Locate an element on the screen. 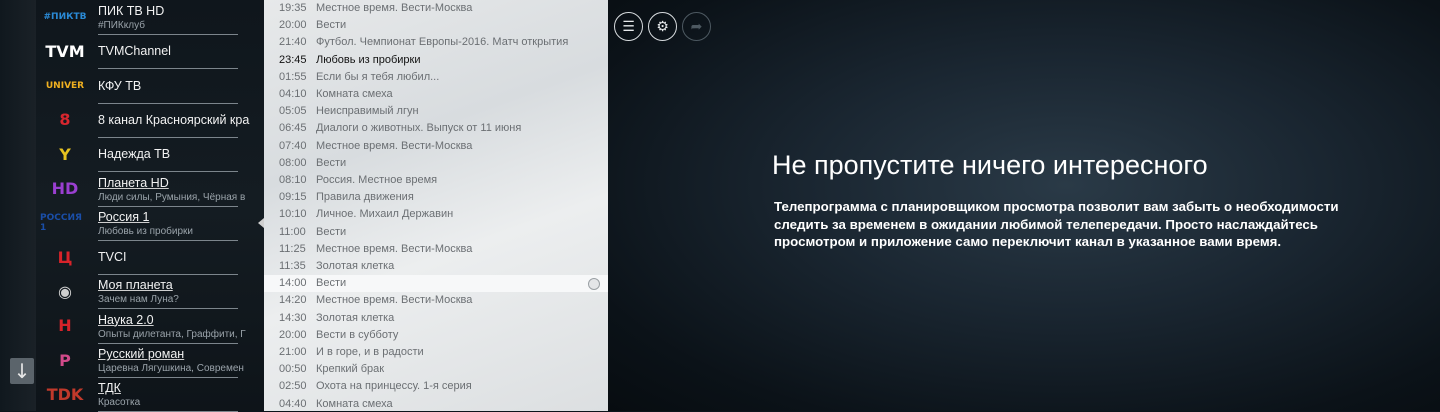 Image resolution: width=1440 pixels, height=412 pixels. channel-logo: P is located at coordinates (65, 360).